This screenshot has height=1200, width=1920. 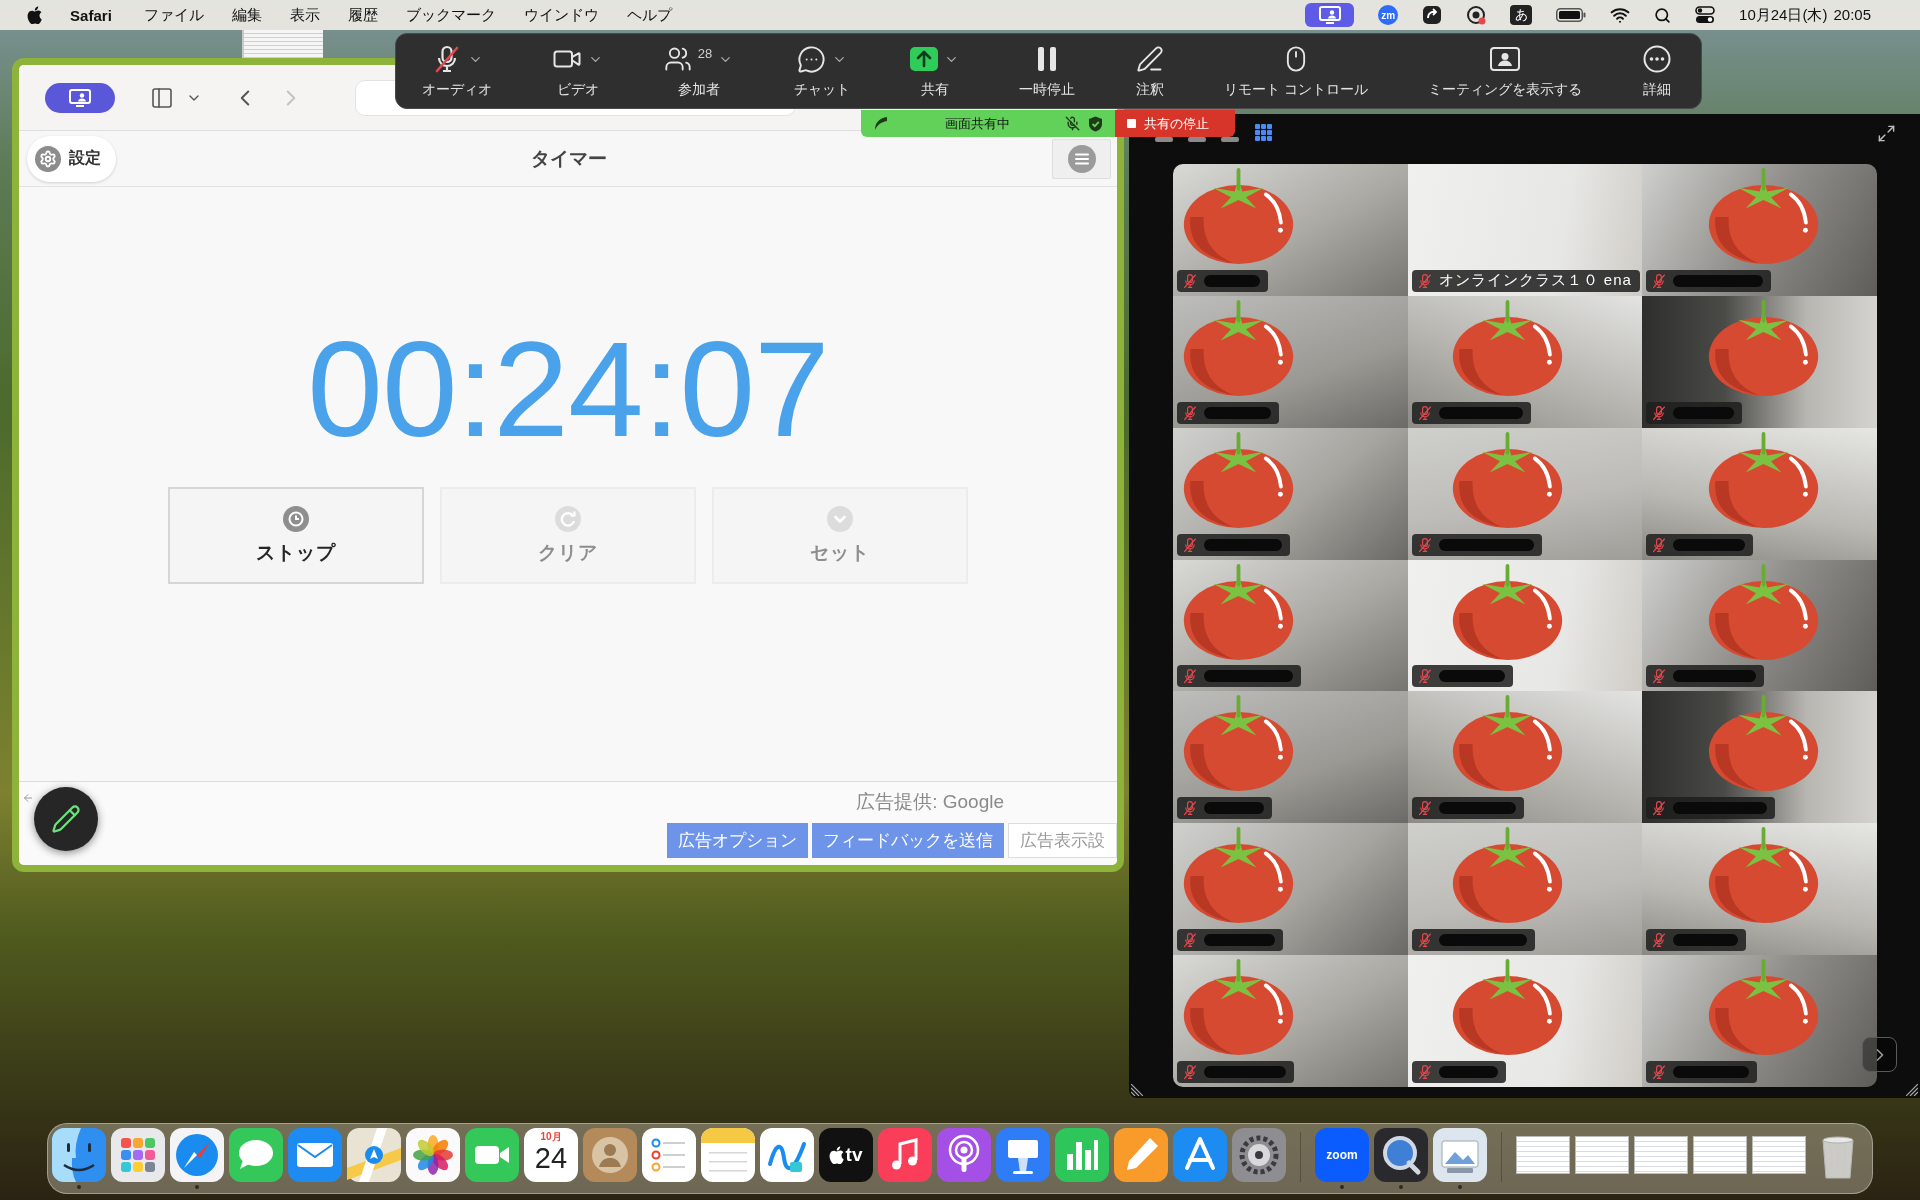 I want to click on menu-button, so click(x=1081, y=158).